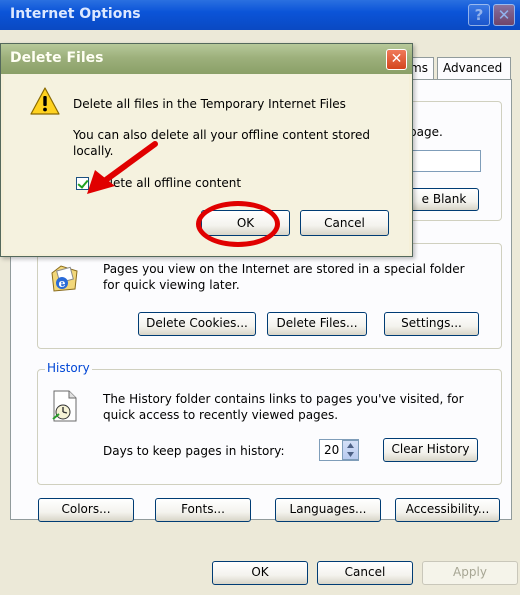 The image size is (520, 595). I want to click on days-spinner-arrows, so click(350, 450).